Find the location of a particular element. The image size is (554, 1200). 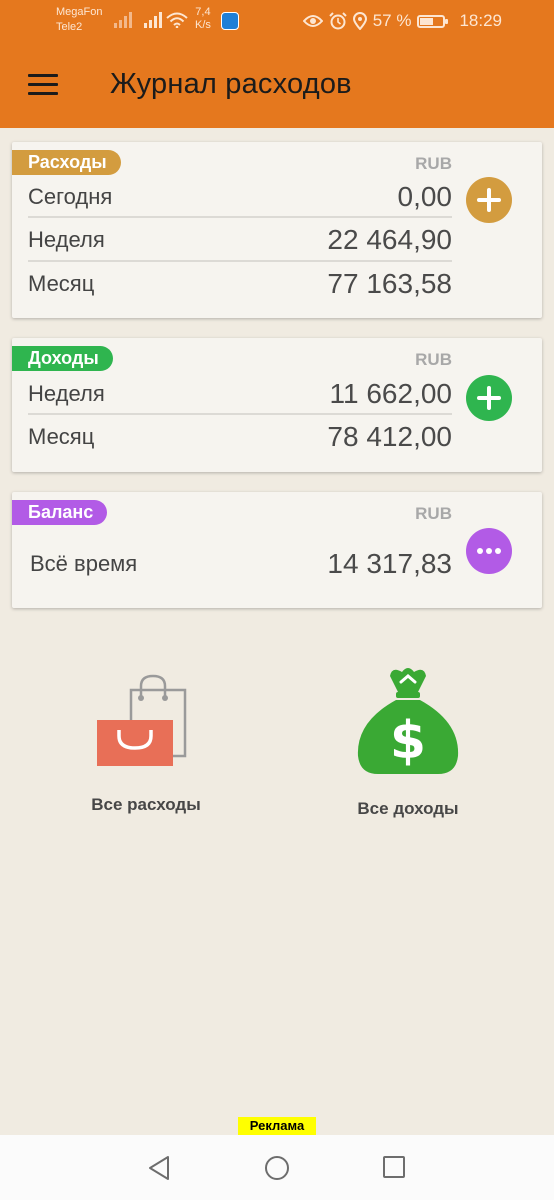

expenses-tag: Расходы is located at coordinates (66, 162).